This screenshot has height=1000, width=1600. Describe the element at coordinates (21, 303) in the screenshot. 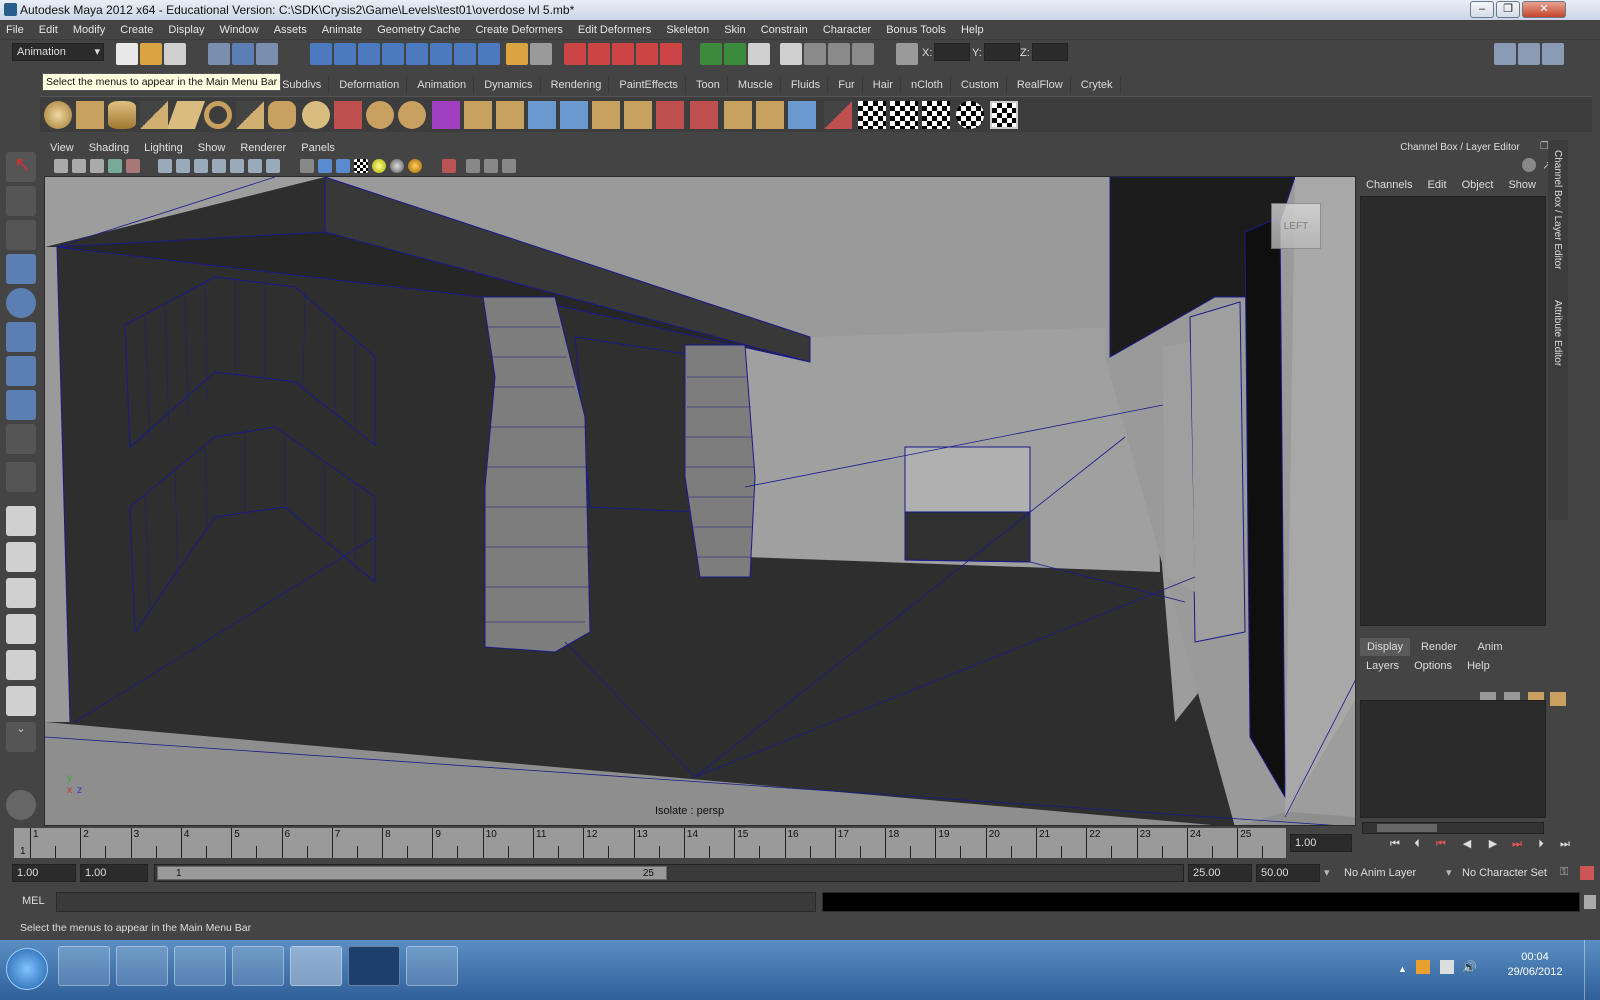

I see `rotate-tool-icon` at that location.